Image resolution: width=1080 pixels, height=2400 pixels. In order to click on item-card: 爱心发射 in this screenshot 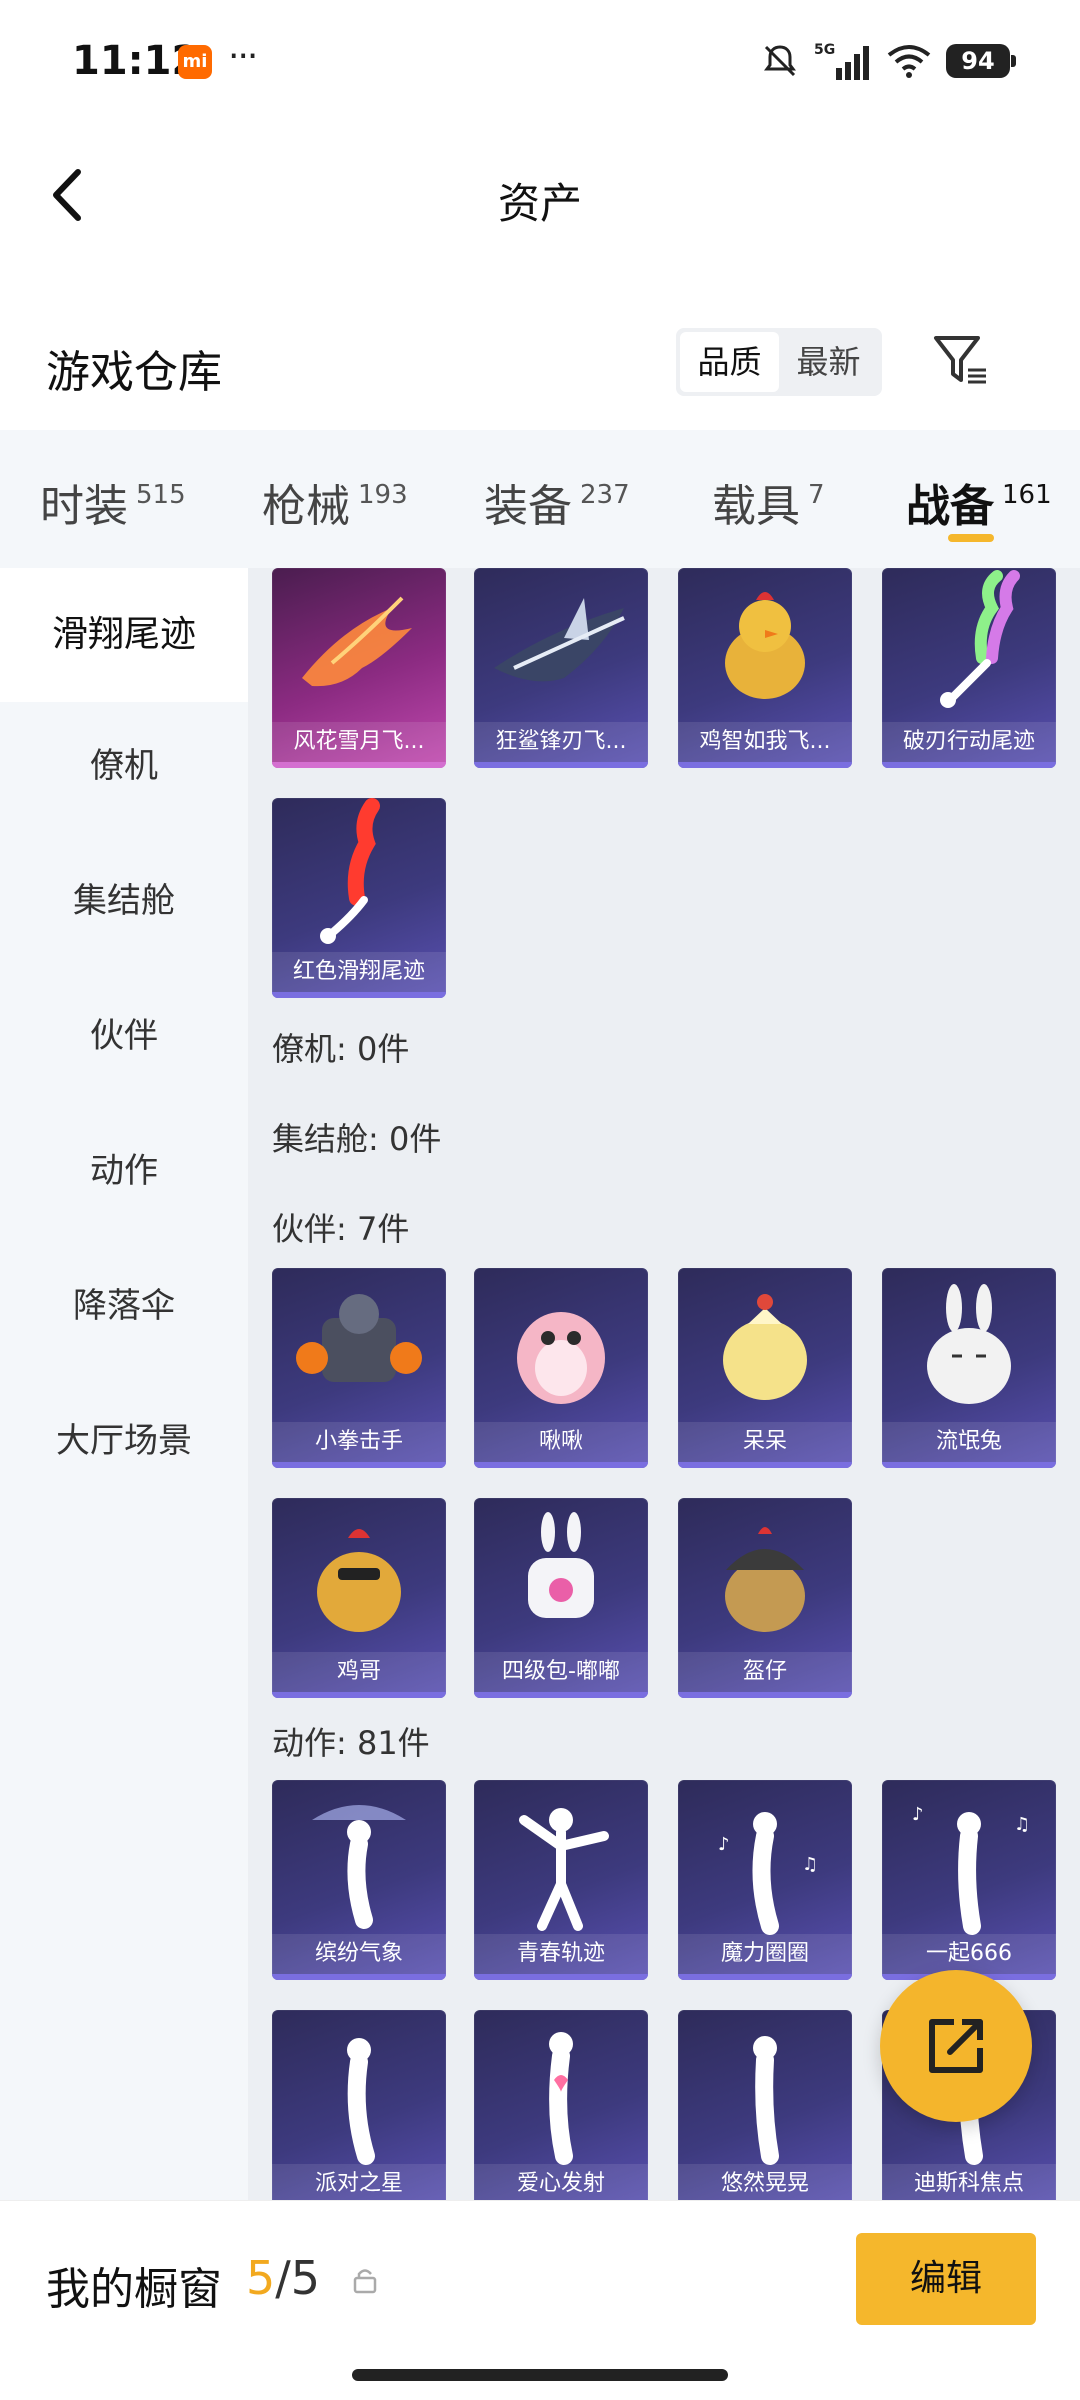, I will do `click(561, 2105)`.